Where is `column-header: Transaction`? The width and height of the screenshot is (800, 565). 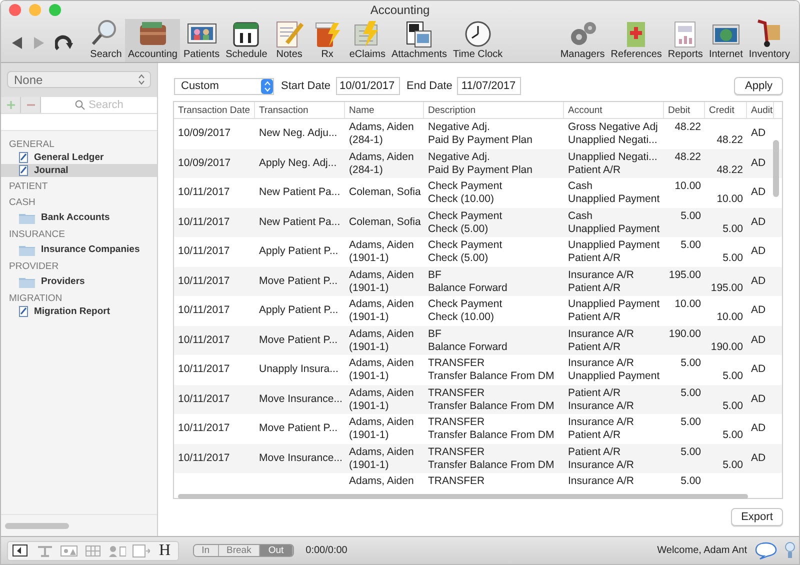 column-header: Transaction is located at coordinates (300, 110).